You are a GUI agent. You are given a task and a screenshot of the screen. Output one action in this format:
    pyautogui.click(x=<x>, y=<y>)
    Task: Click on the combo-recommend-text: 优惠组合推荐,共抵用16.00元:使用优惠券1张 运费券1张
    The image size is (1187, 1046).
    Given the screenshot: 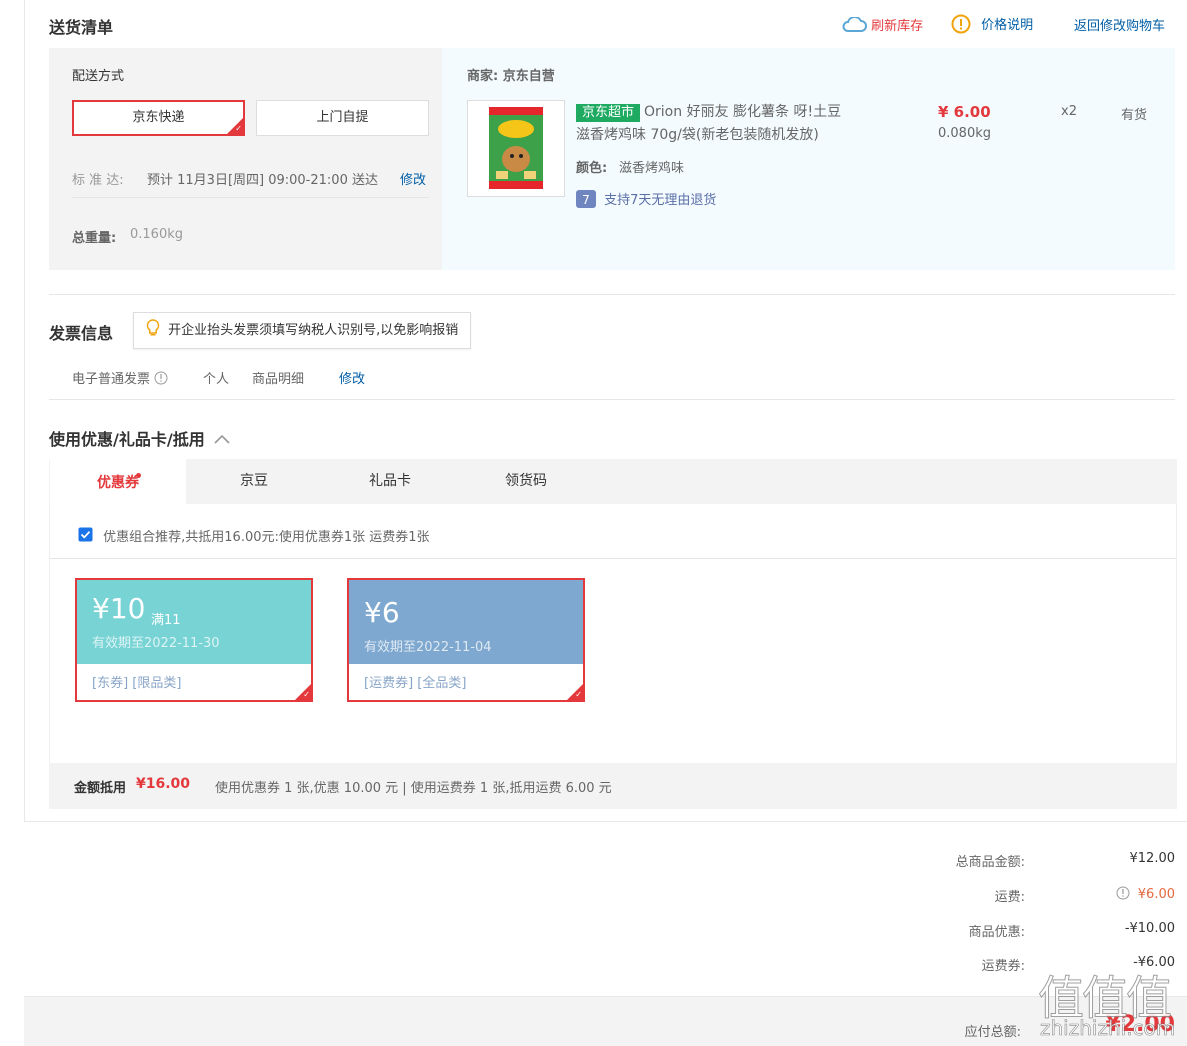 What is the action you would take?
    pyautogui.click(x=266, y=537)
    